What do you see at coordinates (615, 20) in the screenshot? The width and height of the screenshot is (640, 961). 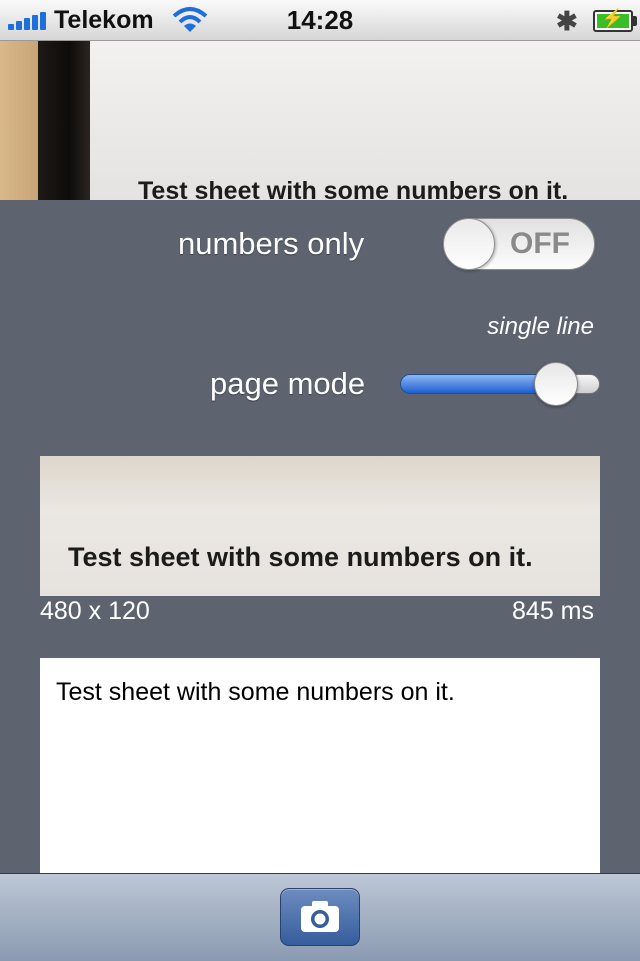 I see `battery-charging-icon: ⚡` at bounding box center [615, 20].